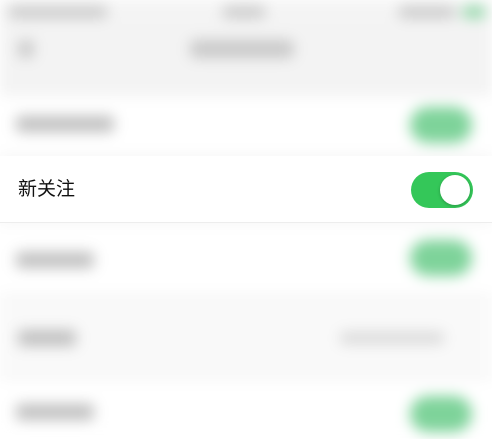 The height and width of the screenshot is (439, 492). I want to click on setting-label: 新关注, so click(47, 189).